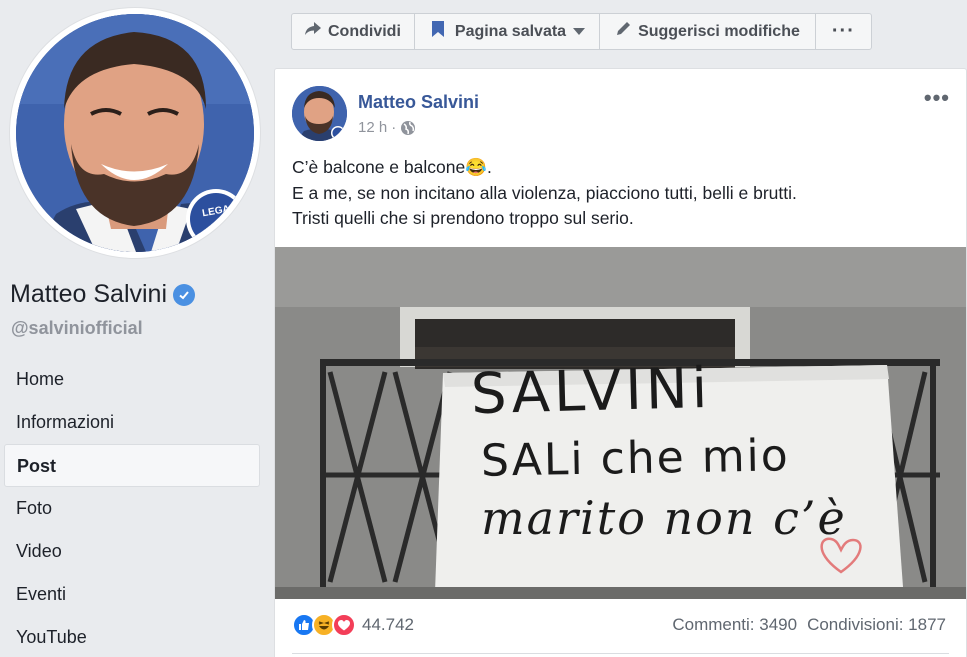  I want to click on more-icon: ···, so click(843, 31).